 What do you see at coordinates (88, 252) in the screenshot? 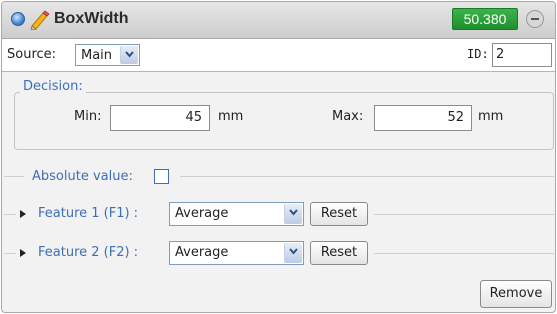
I see `feature-2-label: Feature 2 (F2) :` at bounding box center [88, 252].